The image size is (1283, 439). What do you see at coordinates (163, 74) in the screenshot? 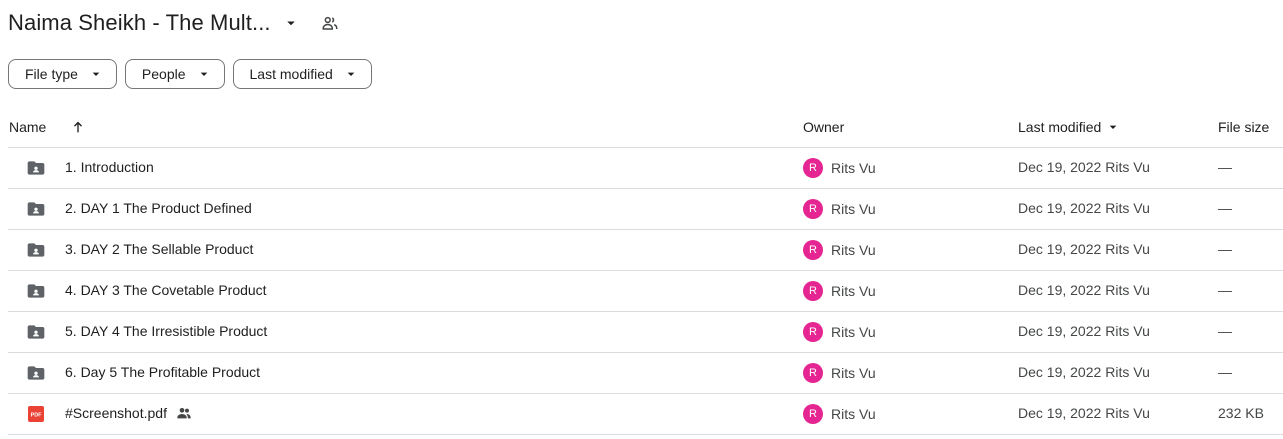
I see `people-filter-label: People` at bounding box center [163, 74].